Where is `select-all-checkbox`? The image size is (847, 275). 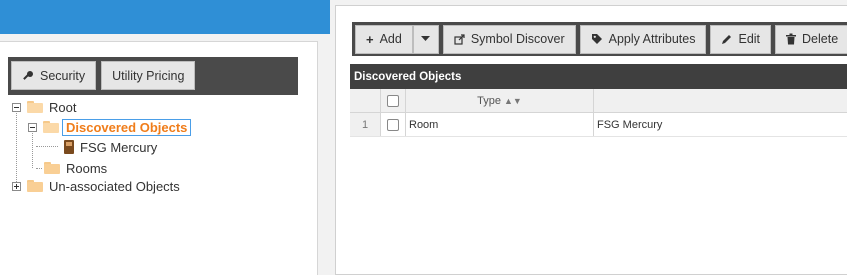 select-all-checkbox is located at coordinates (393, 100).